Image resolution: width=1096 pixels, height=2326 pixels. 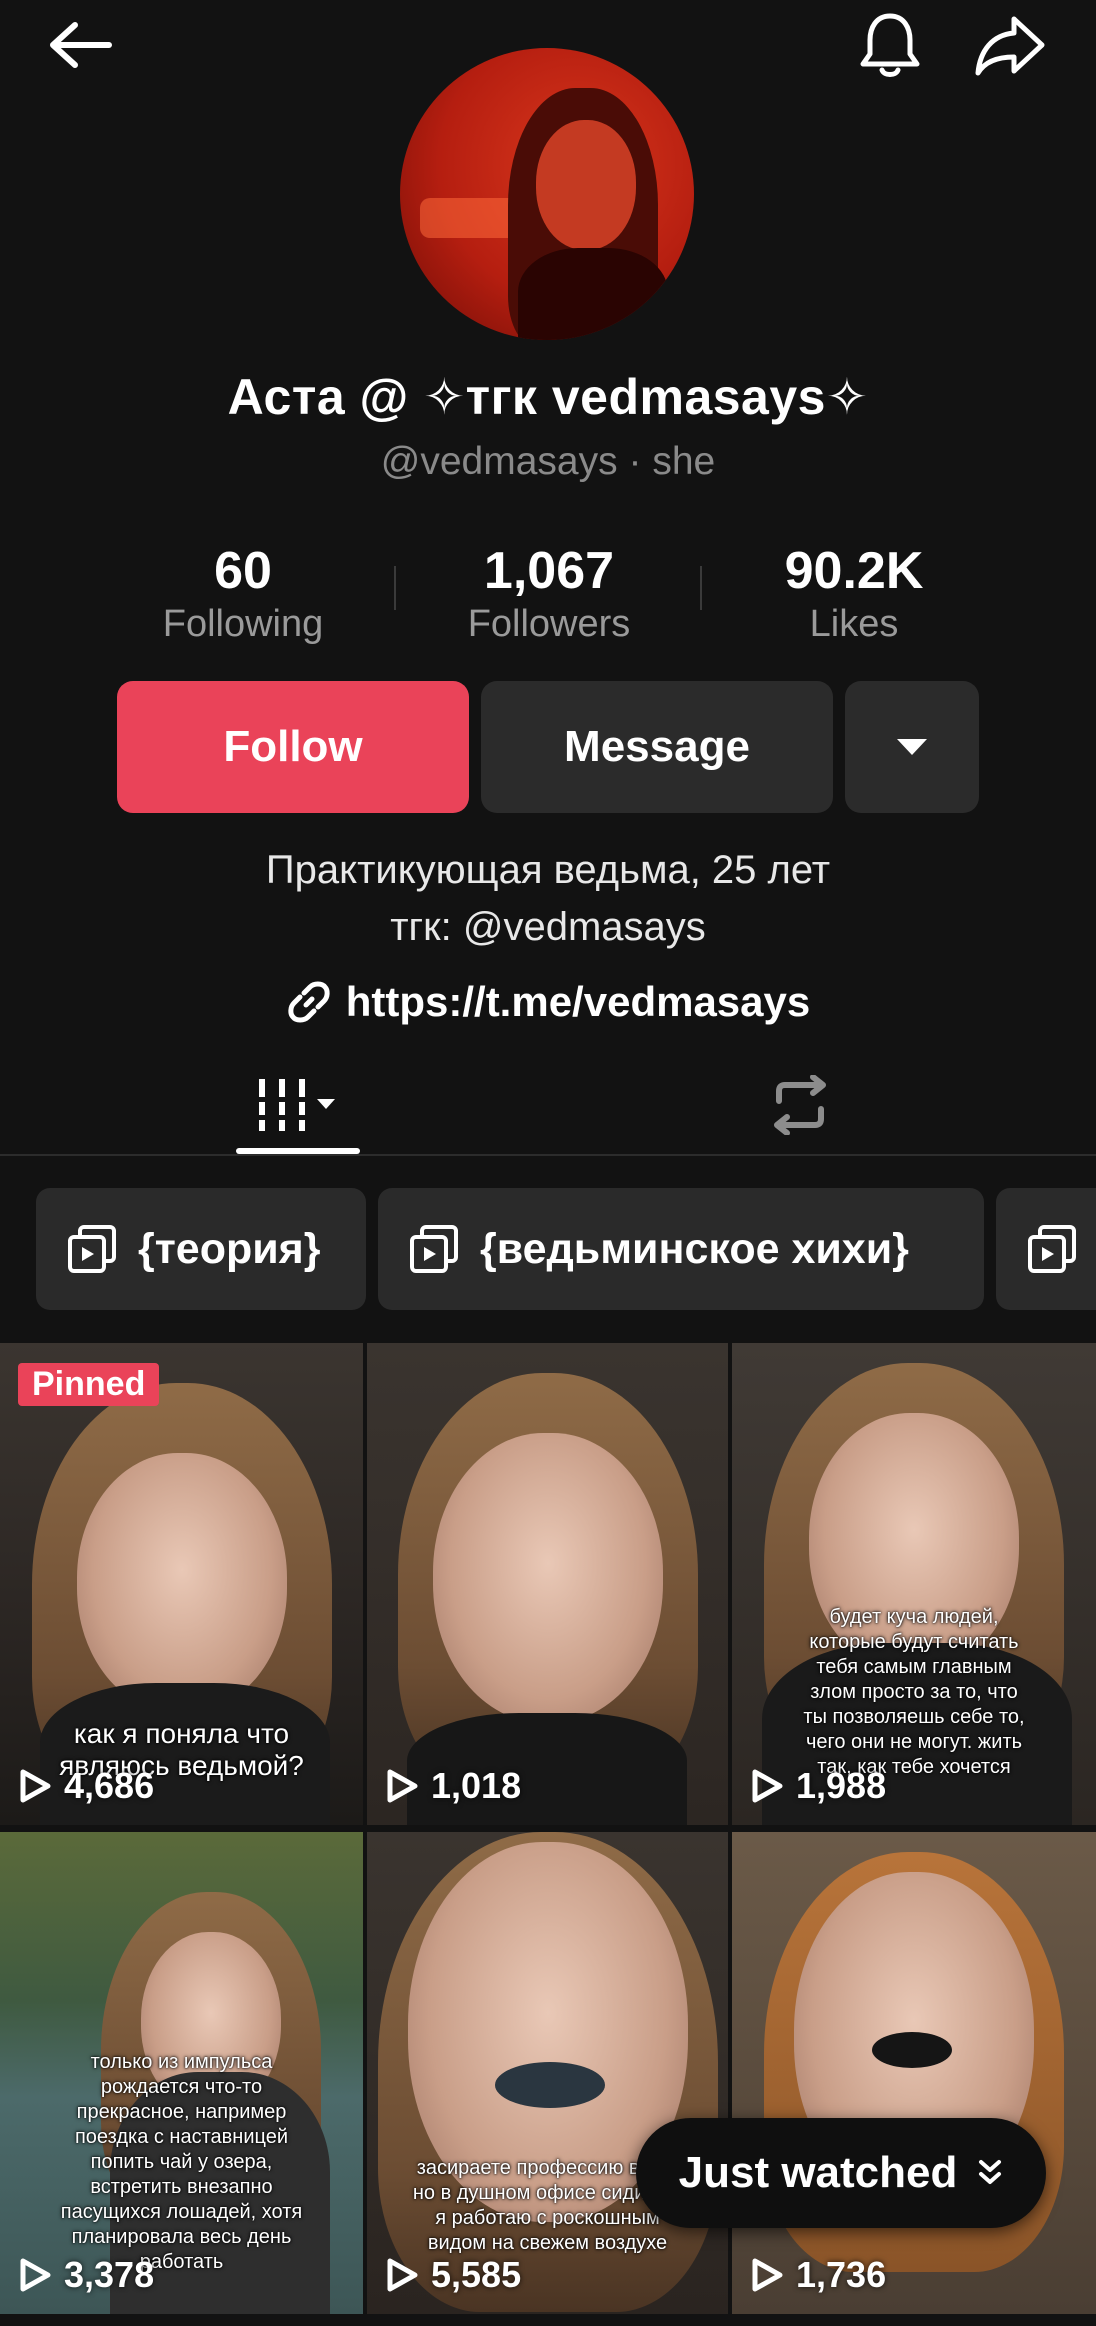 What do you see at coordinates (548, 1155) in the screenshot?
I see `tab-divider` at bounding box center [548, 1155].